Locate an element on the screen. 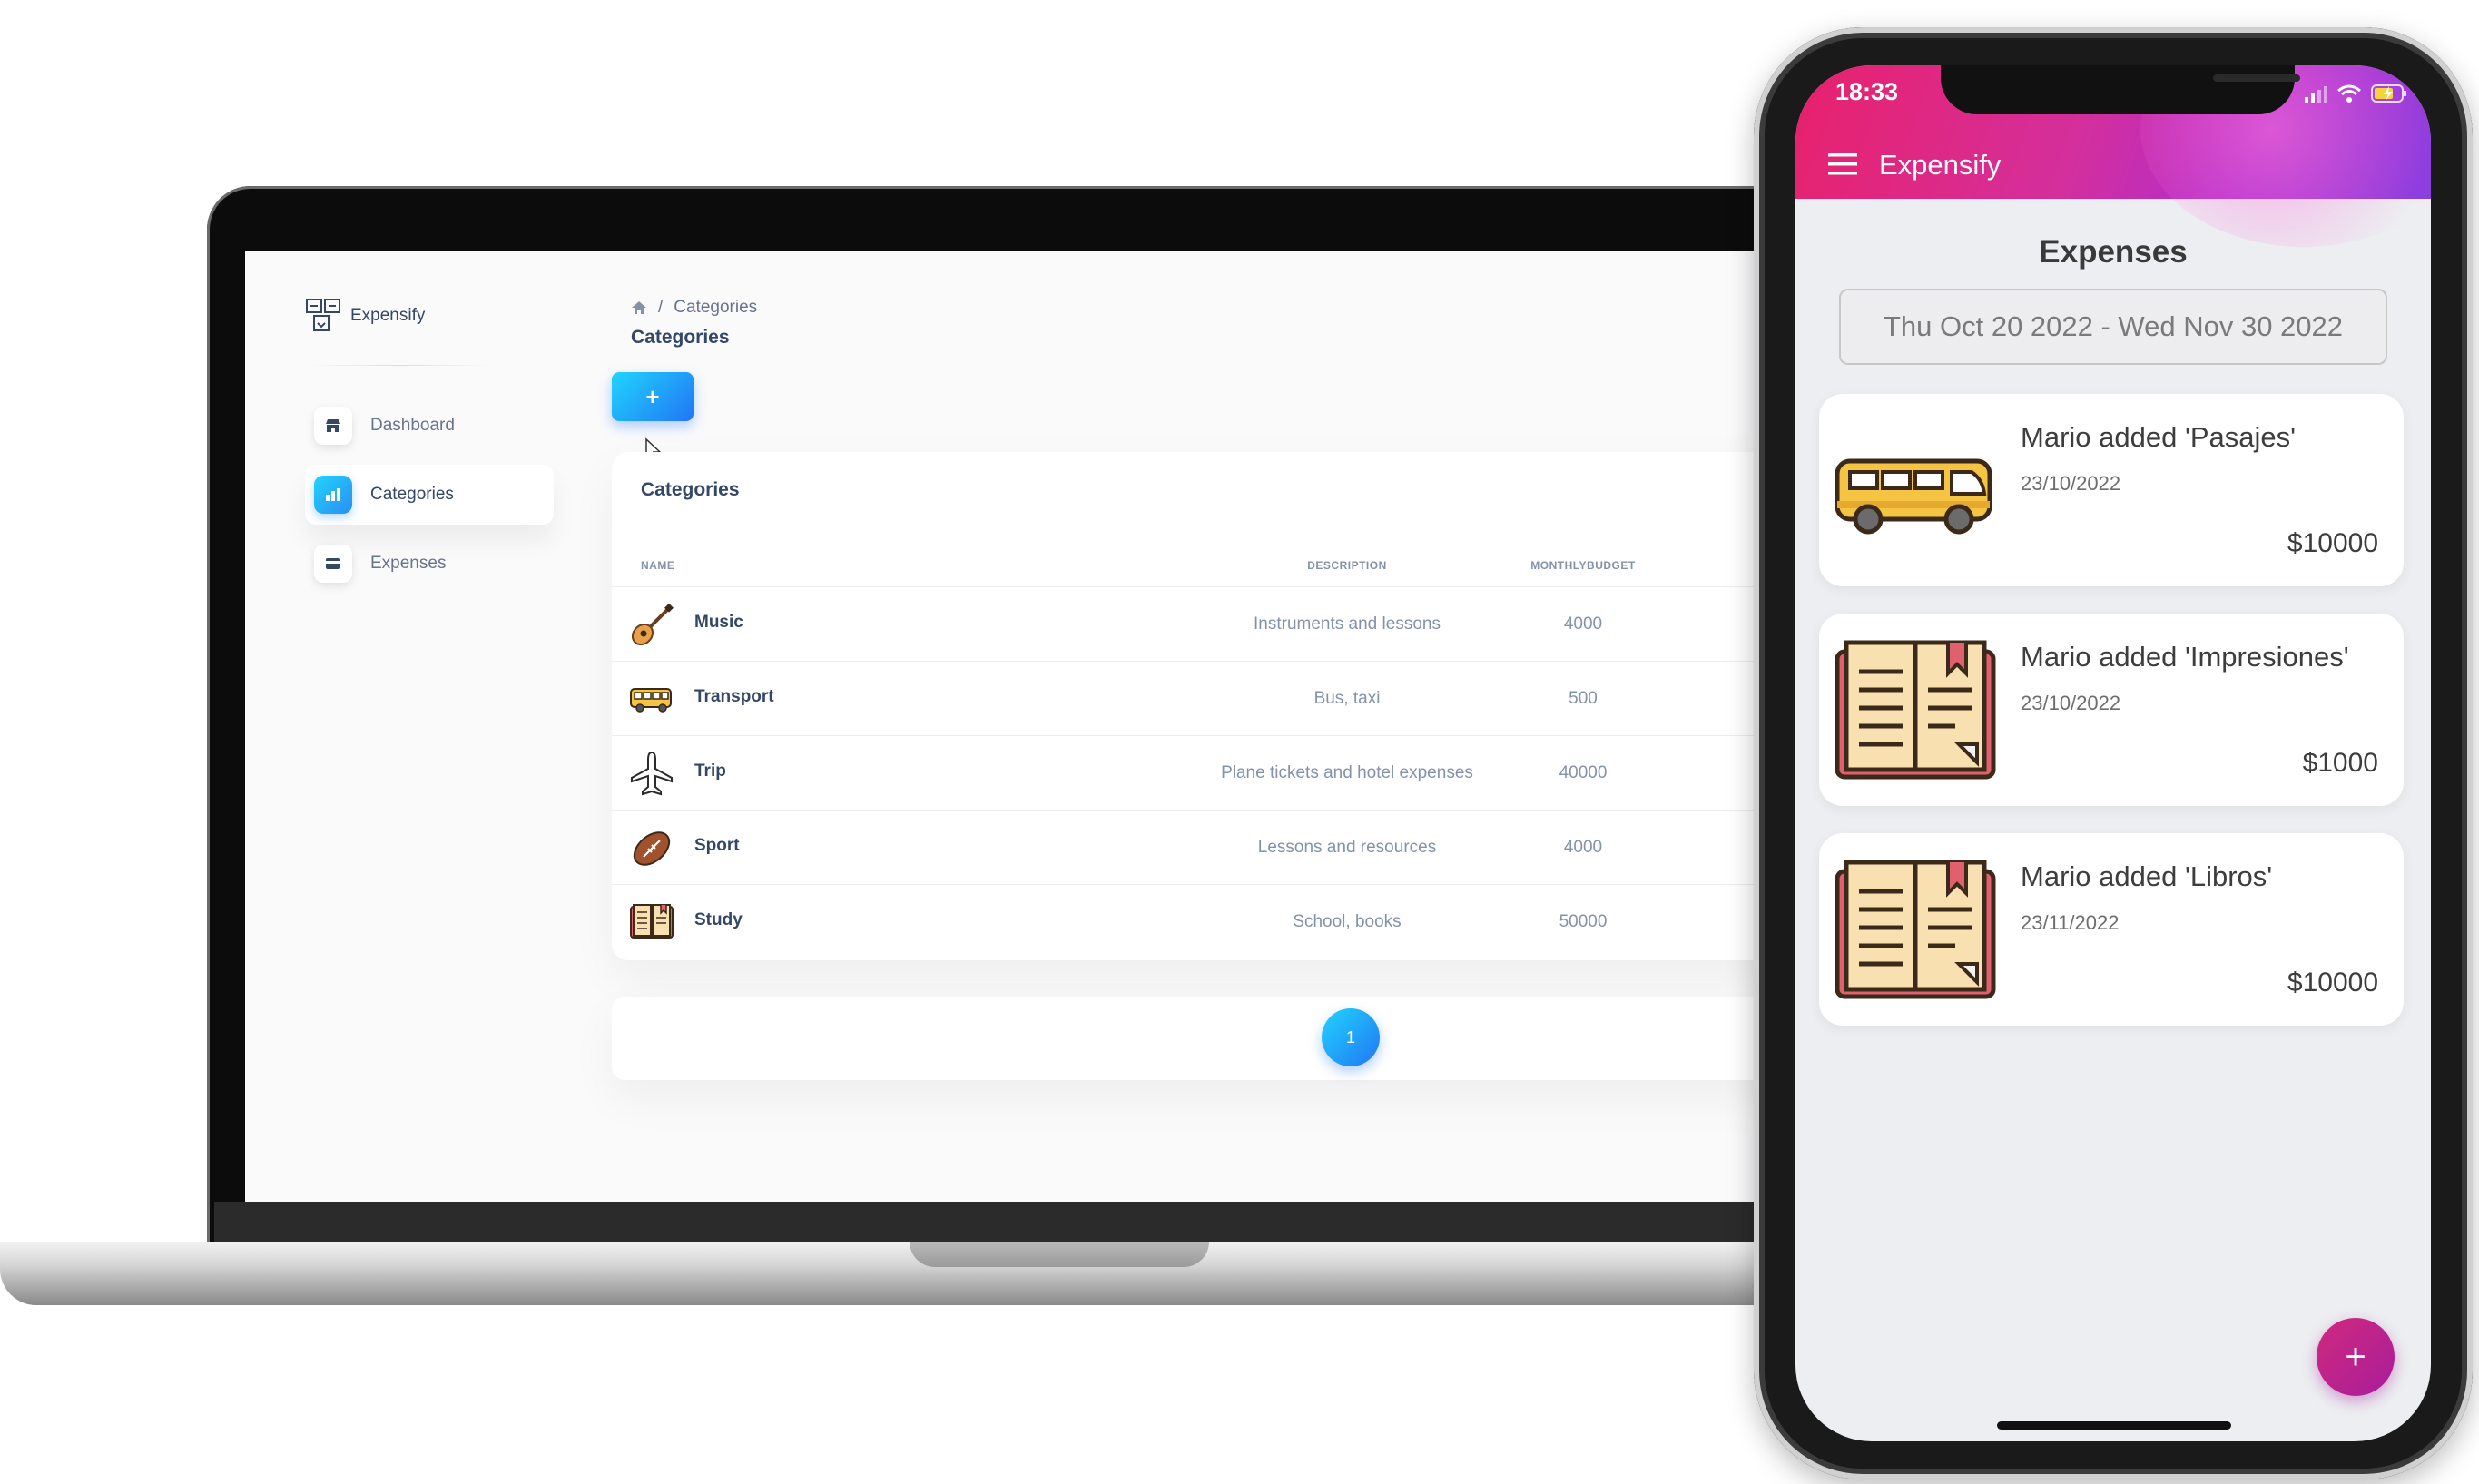 This screenshot has width=2479, height=1484. status-icons is located at coordinates (2355, 93).